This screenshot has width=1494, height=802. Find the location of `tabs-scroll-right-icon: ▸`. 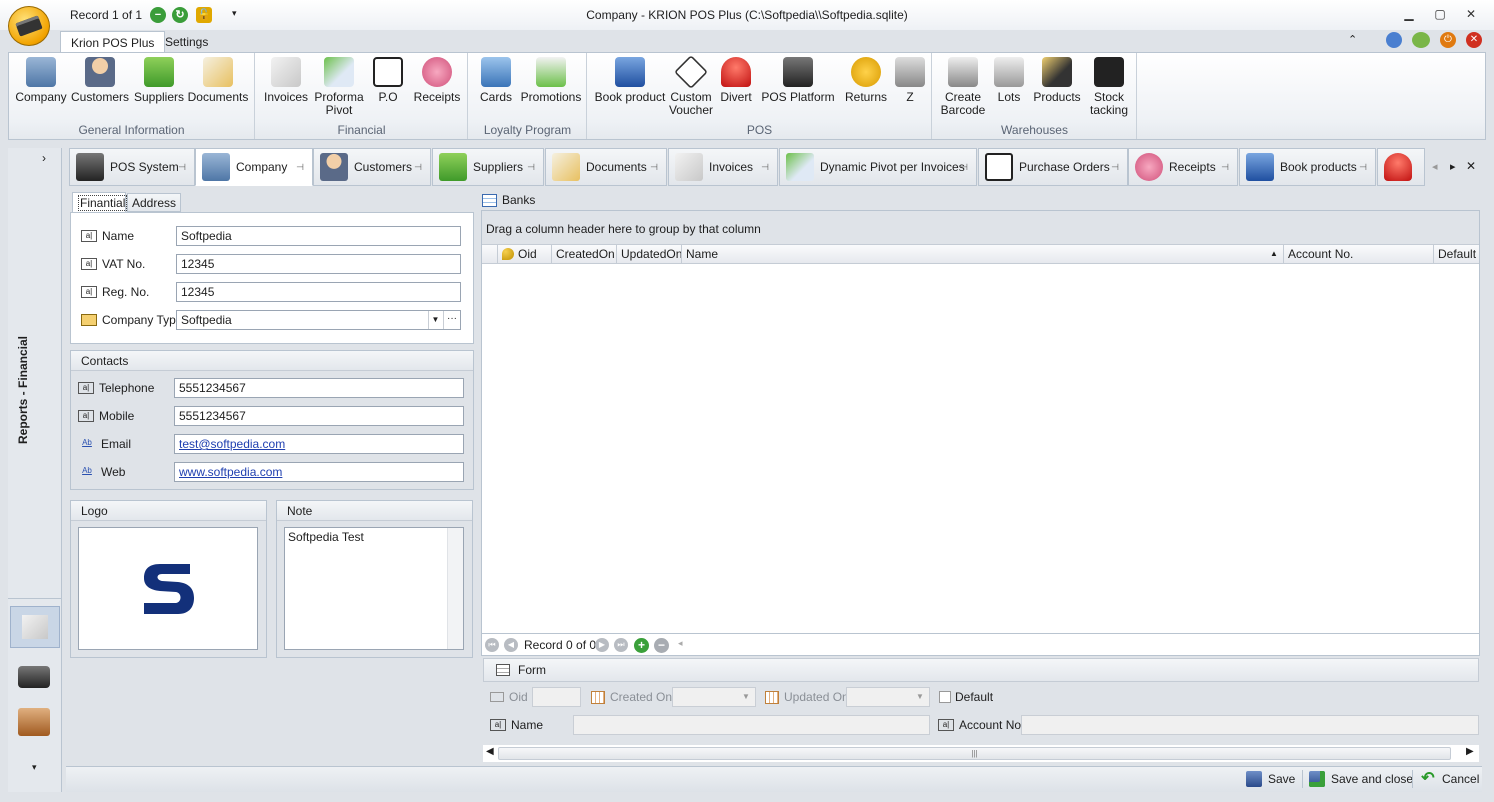

tabs-scroll-right-icon: ▸ is located at coordinates (1453, 166).